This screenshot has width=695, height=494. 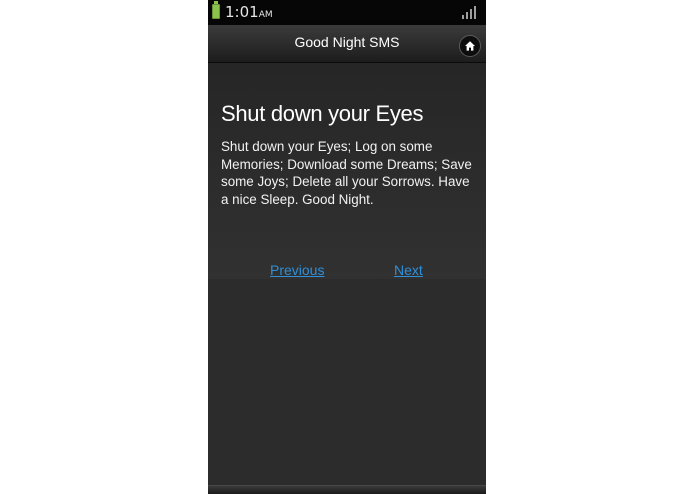 I want to click on home-button, so click(x=470, y=46).